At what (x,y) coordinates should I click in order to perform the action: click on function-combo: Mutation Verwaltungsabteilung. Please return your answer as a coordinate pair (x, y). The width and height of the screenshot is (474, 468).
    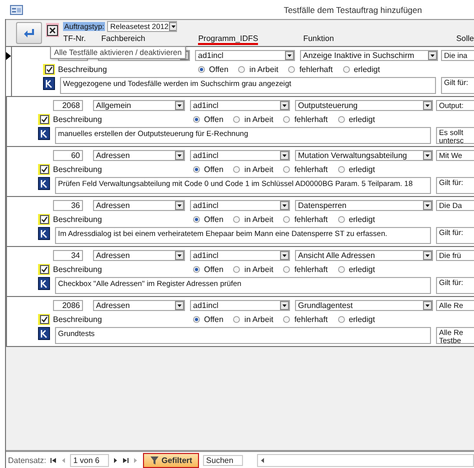
    Looking at the image, I should click on (364, 155).